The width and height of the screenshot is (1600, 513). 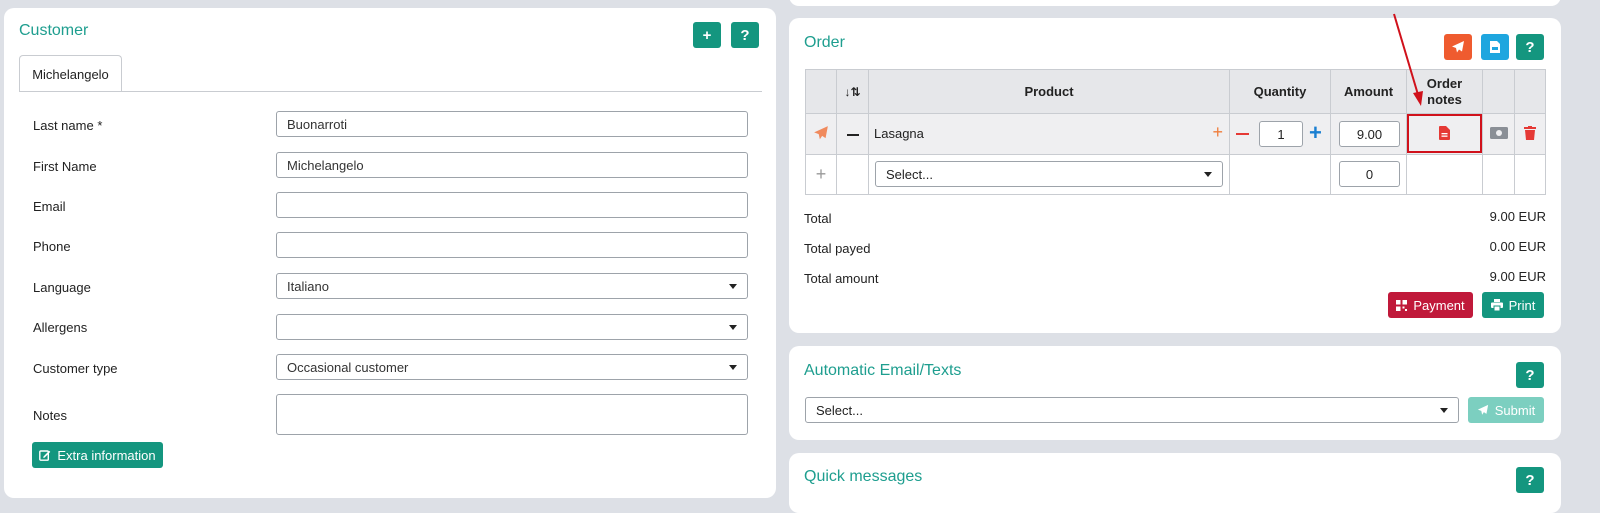 I want to click on customer-type-select: Occasional customer, so click(x=512, y=367).